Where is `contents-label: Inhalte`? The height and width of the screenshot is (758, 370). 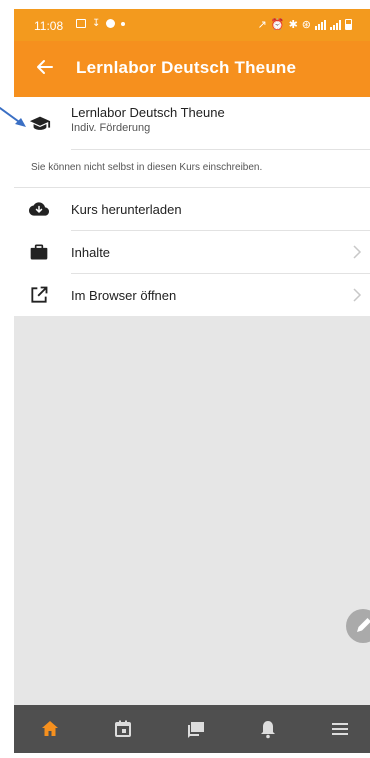
contents-label: Inhalte is located at coordinates (91, 252).